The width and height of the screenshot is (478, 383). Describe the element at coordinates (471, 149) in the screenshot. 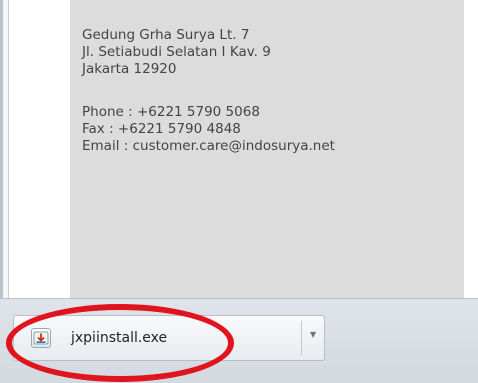

I see `page-right-gutter` at that location.